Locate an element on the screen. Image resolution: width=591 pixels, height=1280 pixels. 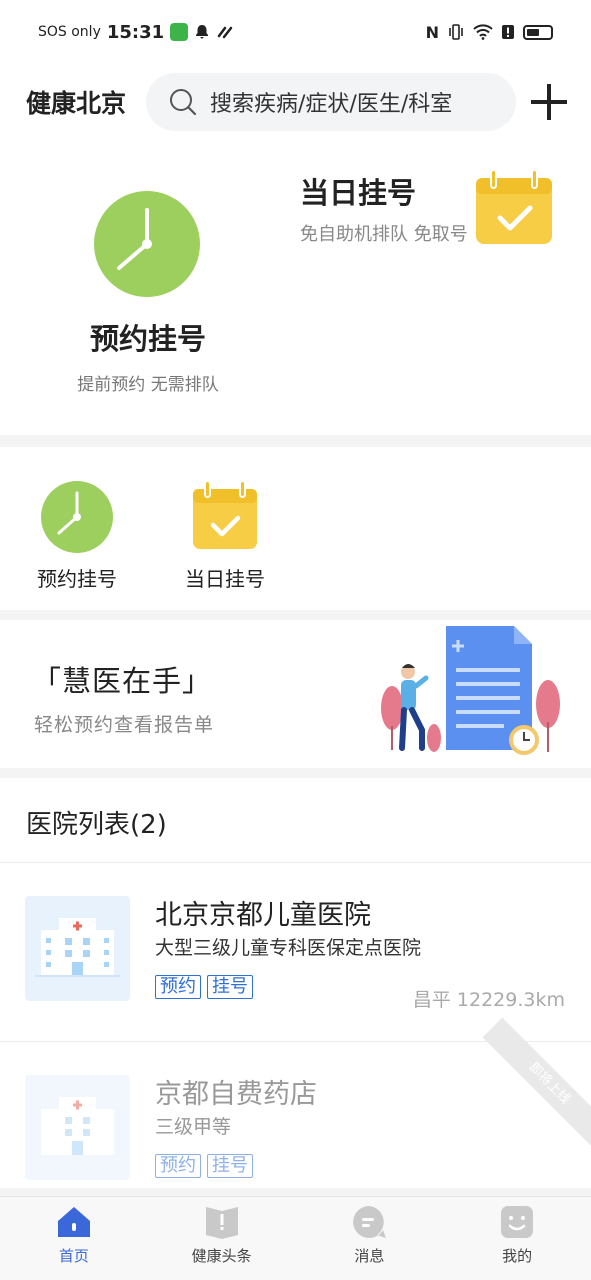
alert-icon is located at coordinates (508, 32).